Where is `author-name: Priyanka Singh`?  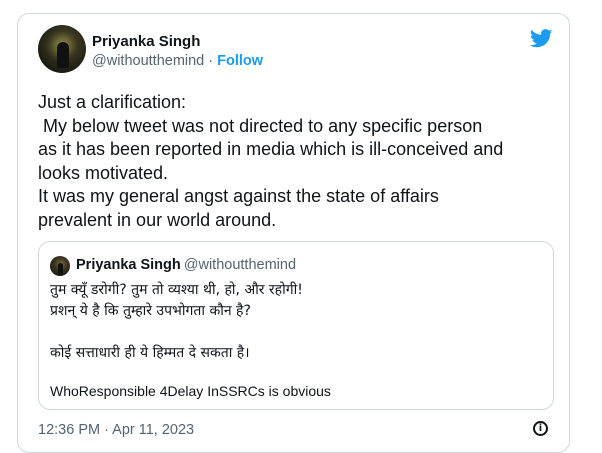
author-name: Priyanka Singh is located at coordinates (146, 41).